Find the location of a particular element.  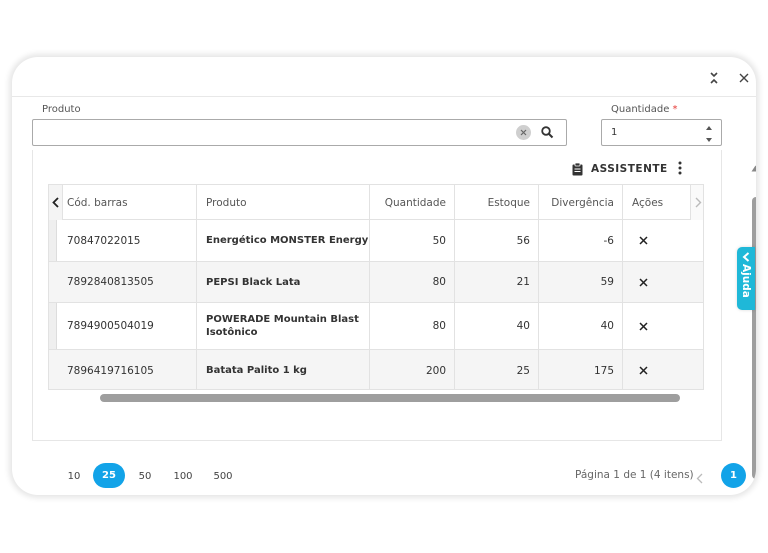

cell-codigo: 7894900504019 is located at coordinates (127, 326).